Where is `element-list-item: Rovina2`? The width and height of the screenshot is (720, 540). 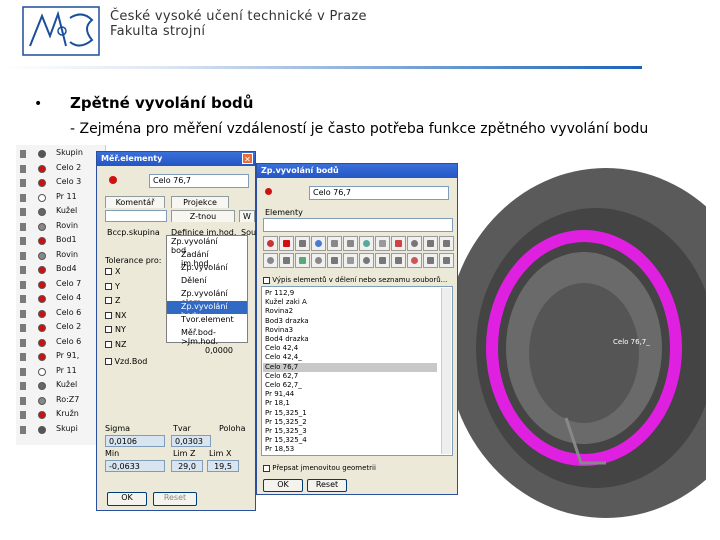 element-list-item: Rovina2 is located at coordinates (350, 311).